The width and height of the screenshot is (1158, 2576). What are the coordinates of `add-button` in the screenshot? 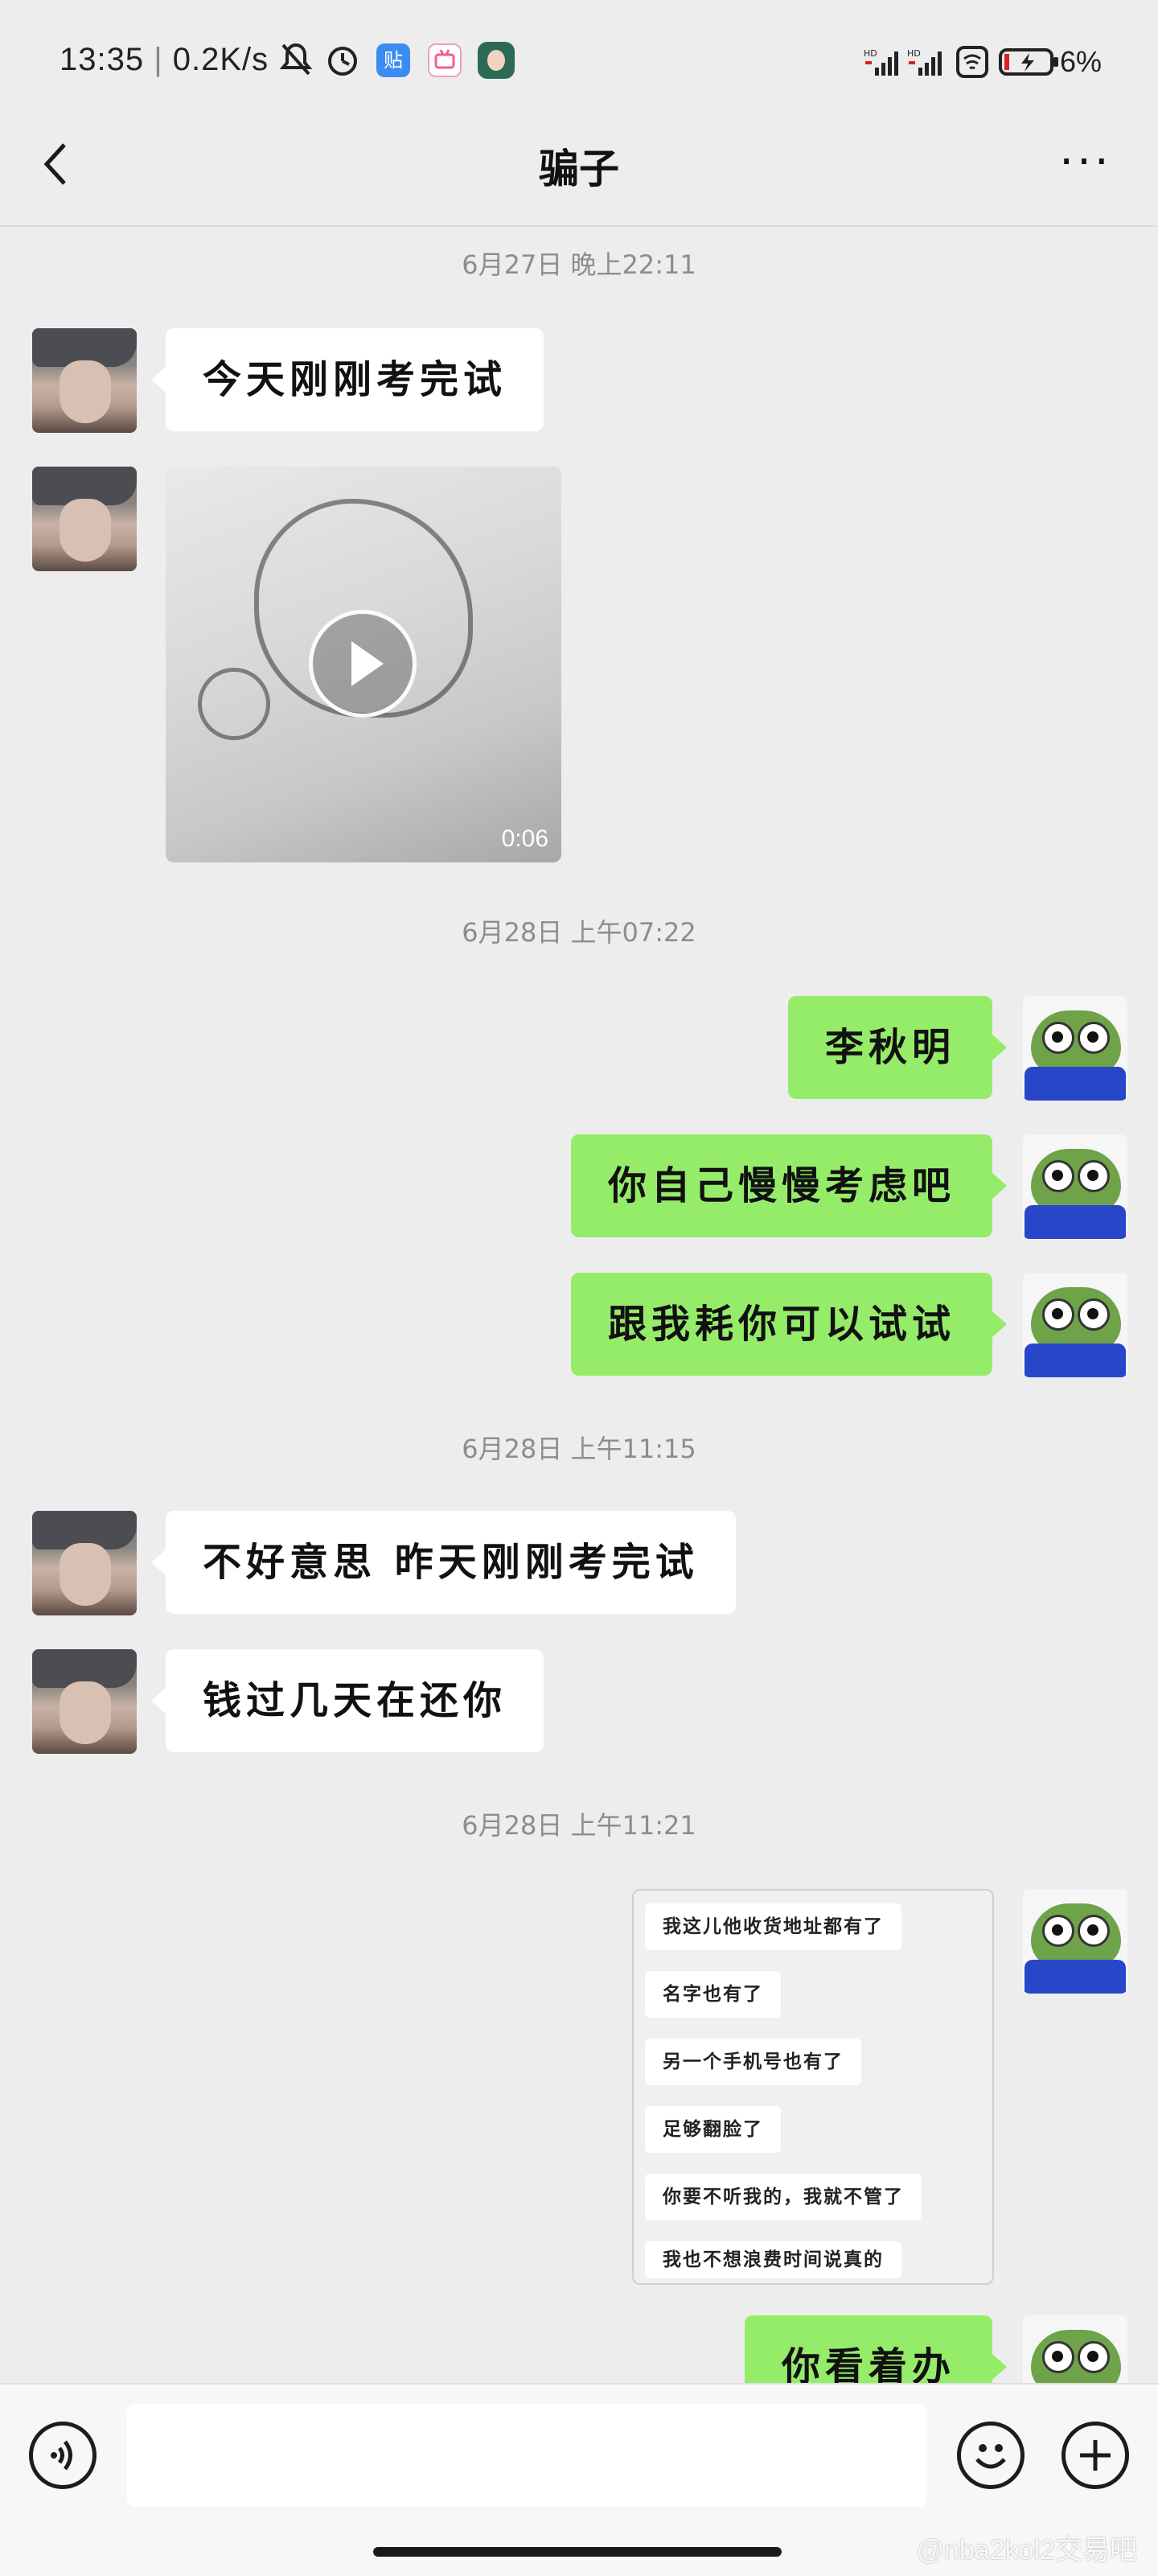 It's located at (1095, 2455).